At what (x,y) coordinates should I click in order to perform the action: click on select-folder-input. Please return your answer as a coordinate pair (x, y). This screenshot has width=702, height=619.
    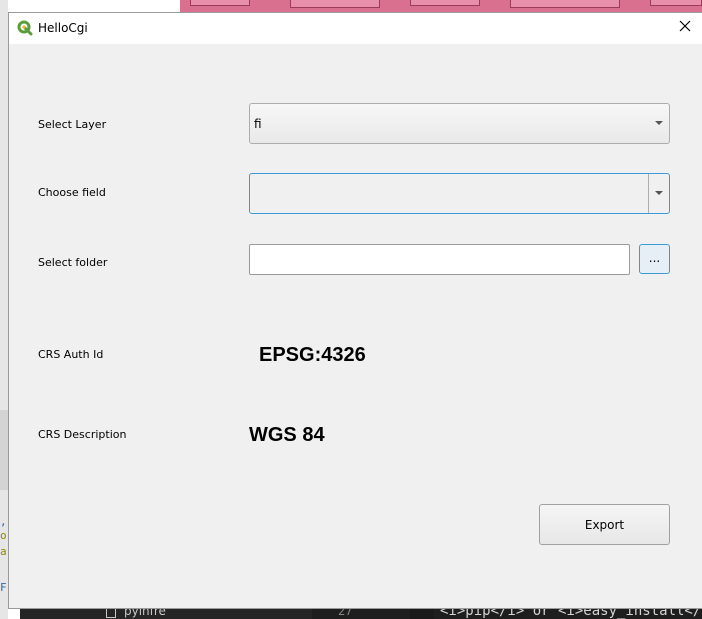
    Looking at the image, I should click on (439, 259).